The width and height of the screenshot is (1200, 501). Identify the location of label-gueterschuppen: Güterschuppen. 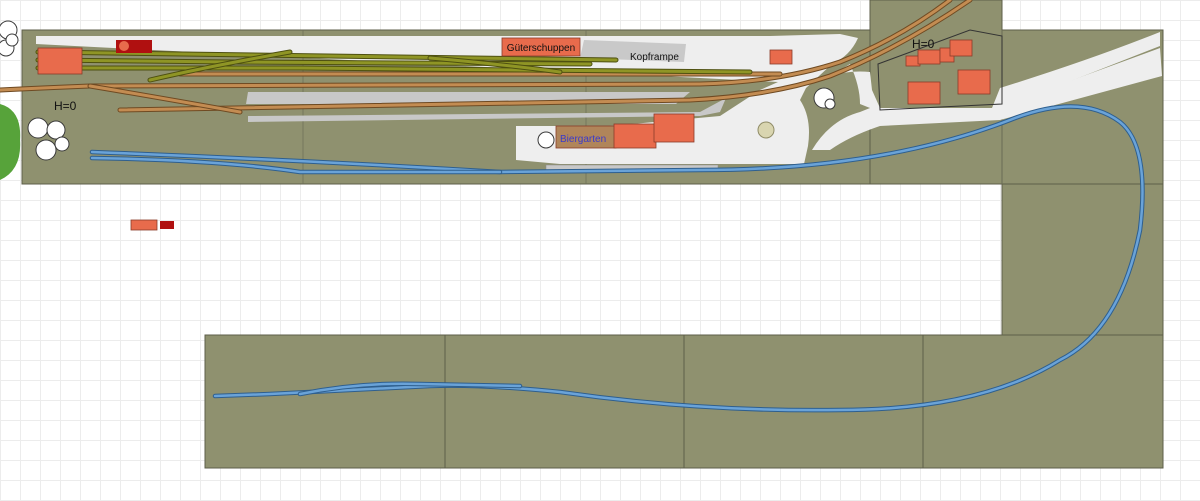
(541, 48).